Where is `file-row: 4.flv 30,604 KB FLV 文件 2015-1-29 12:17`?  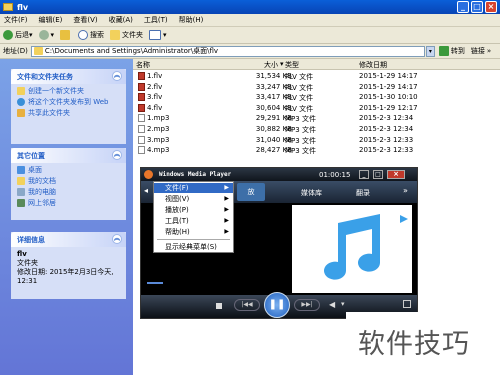
file-row: 4.flv 30,604 KB FLV 文件 2015-1-29 12:17 is located at coordinates (316, 108).